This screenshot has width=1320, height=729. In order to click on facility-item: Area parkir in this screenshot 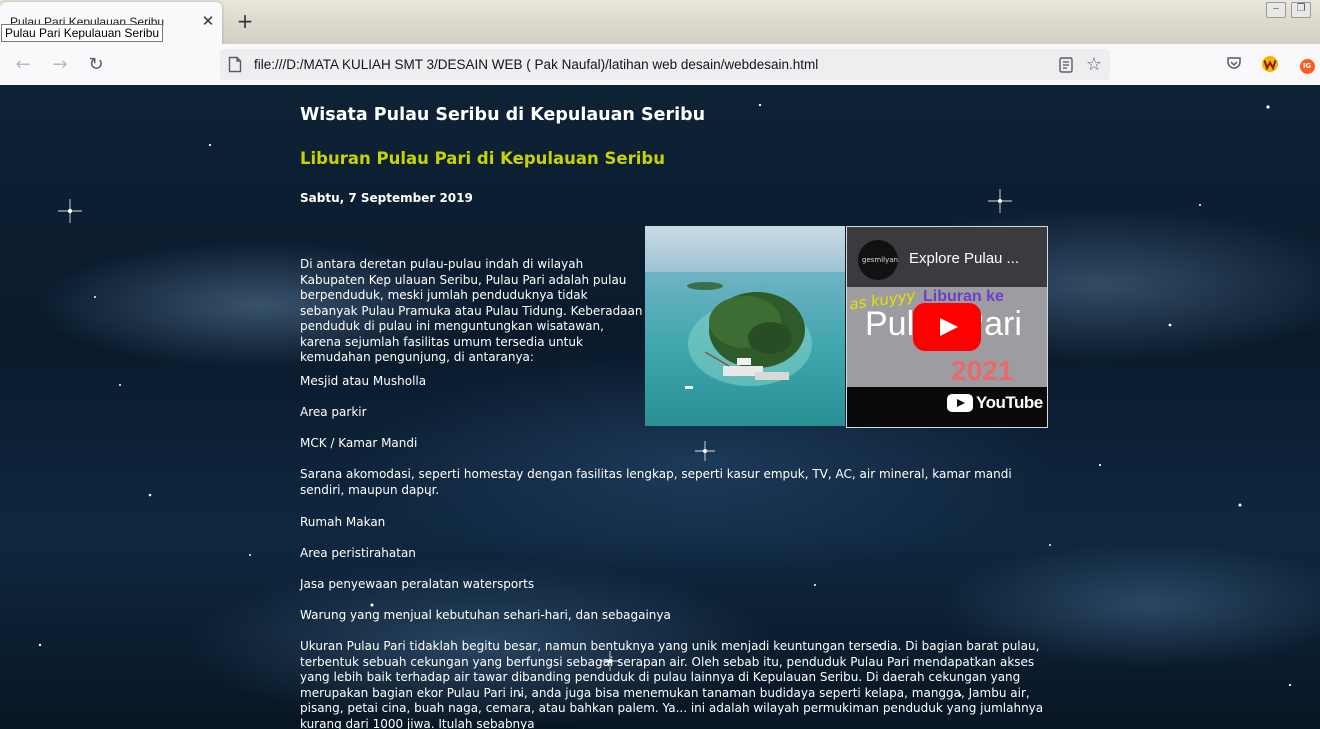, I will do `click(333, 412)`.